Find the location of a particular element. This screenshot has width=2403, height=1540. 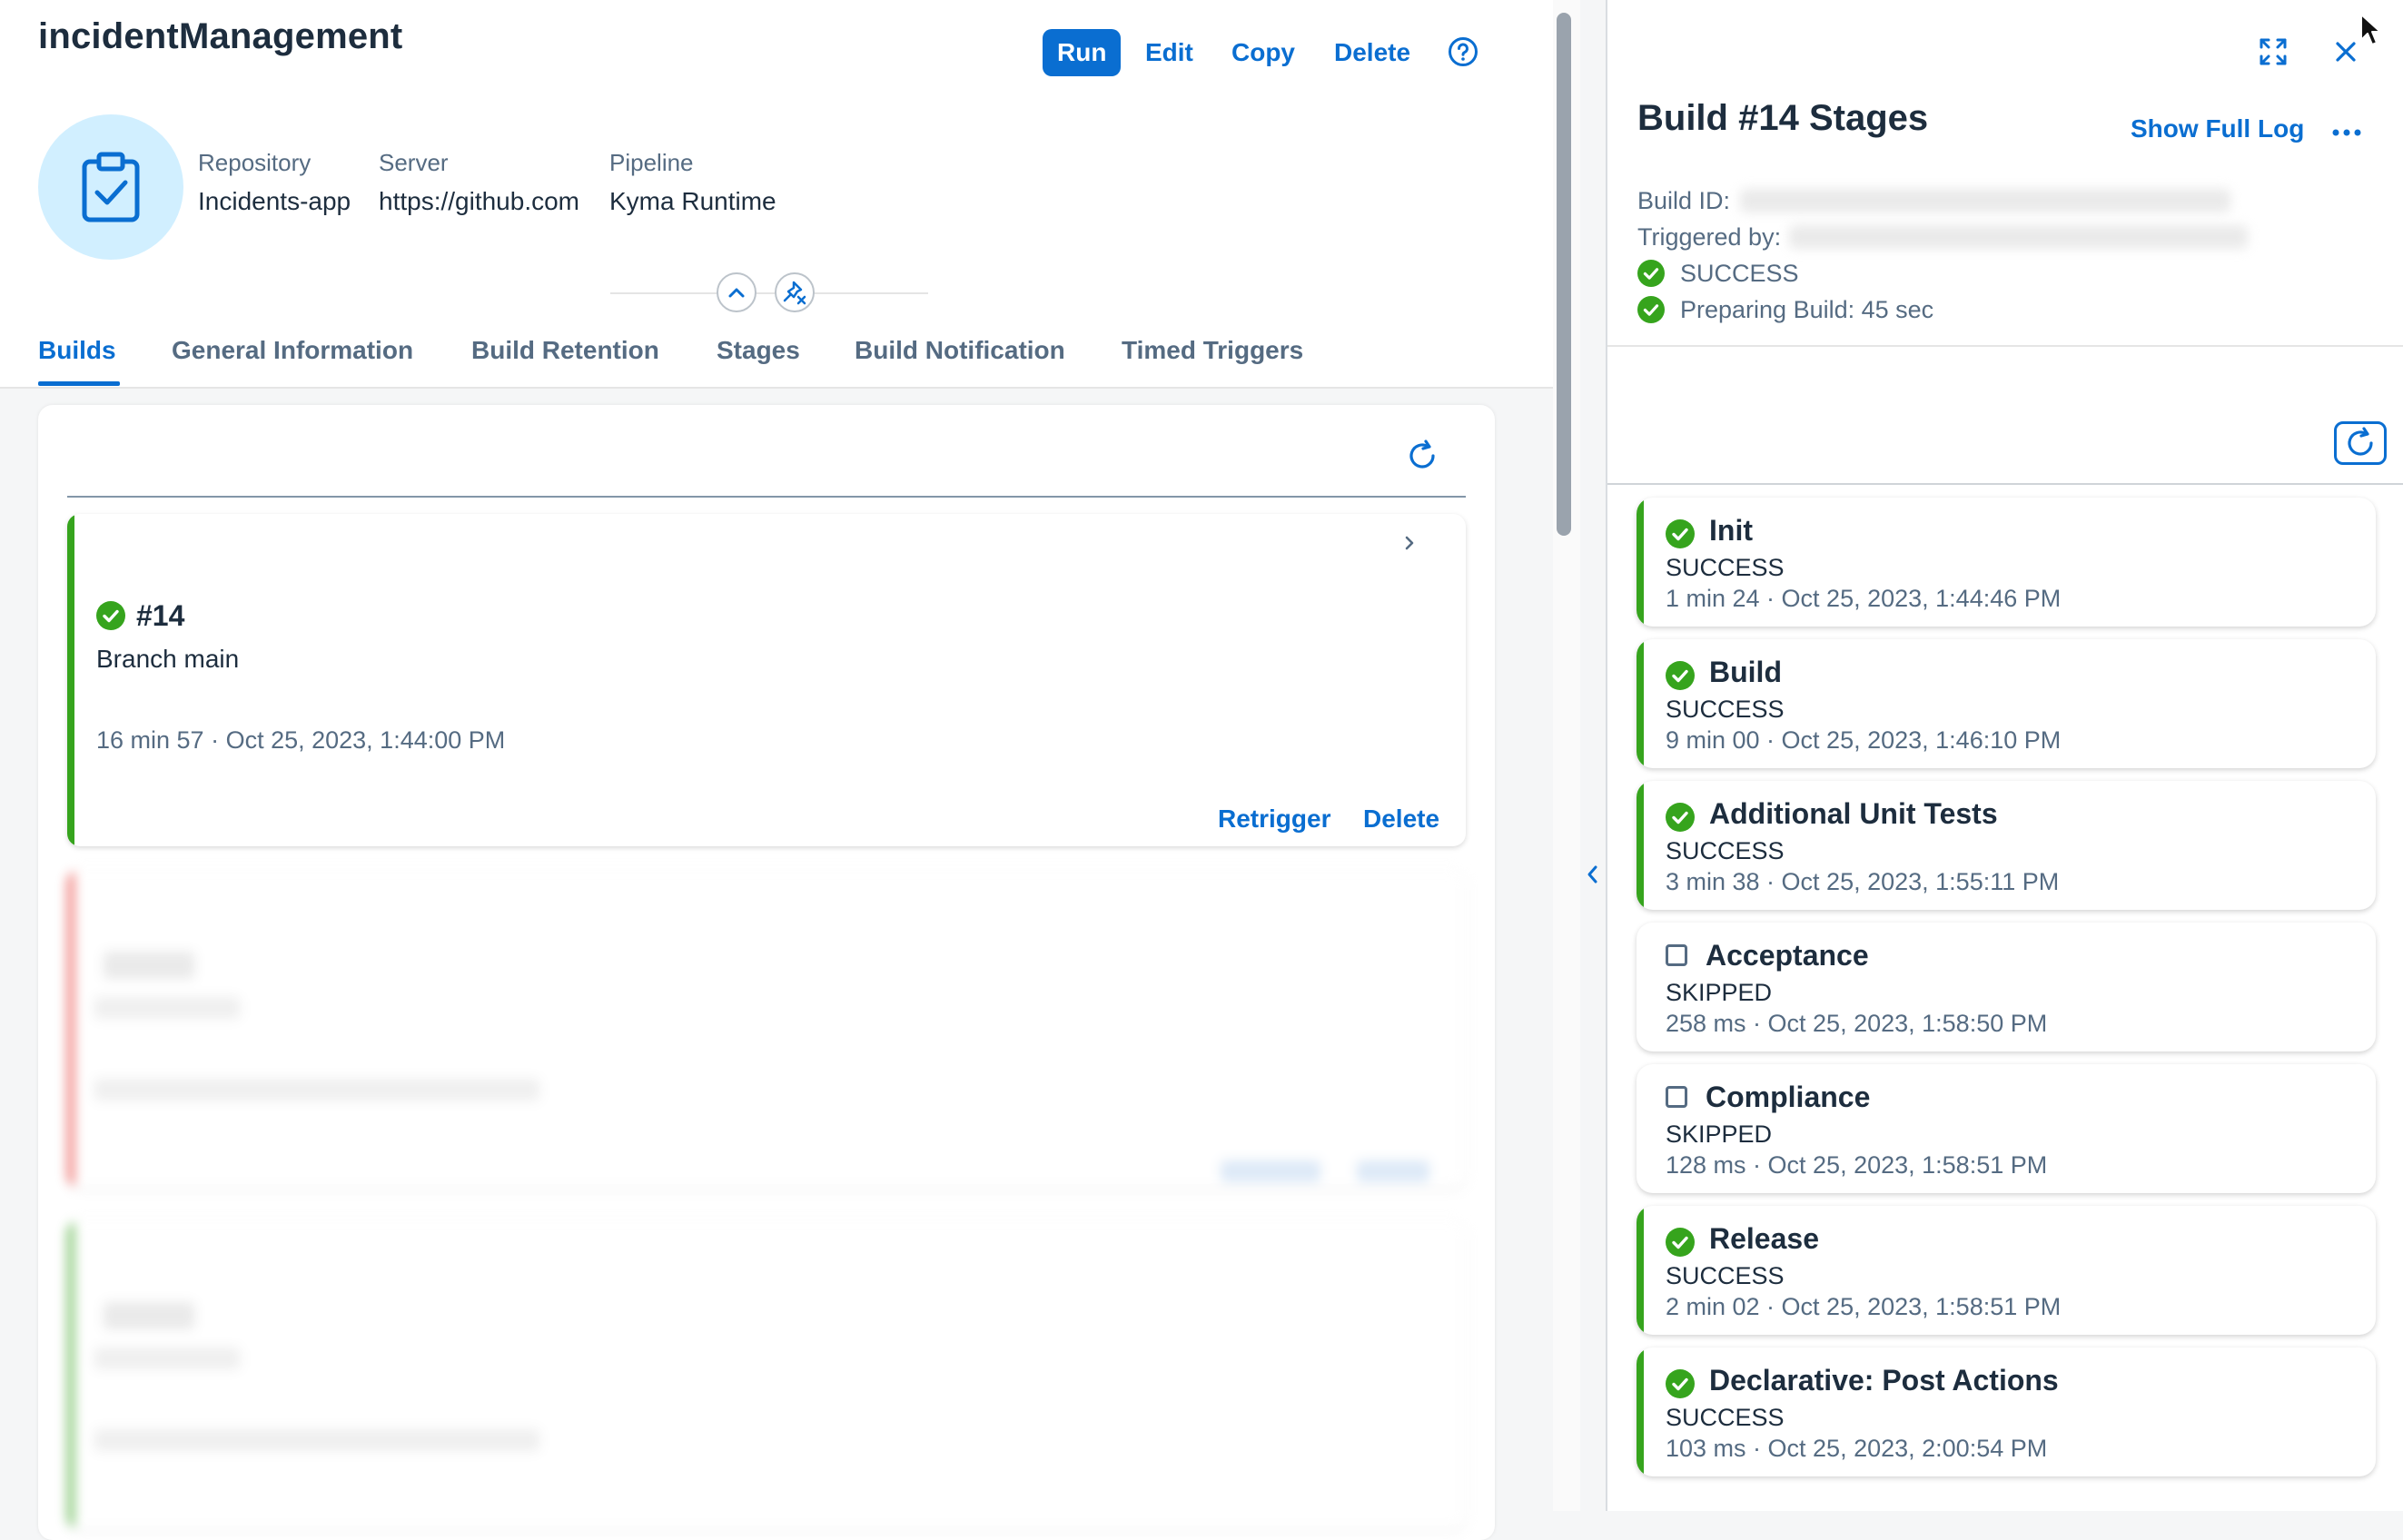

collapse-header-button is located at coordinates (736, 292).